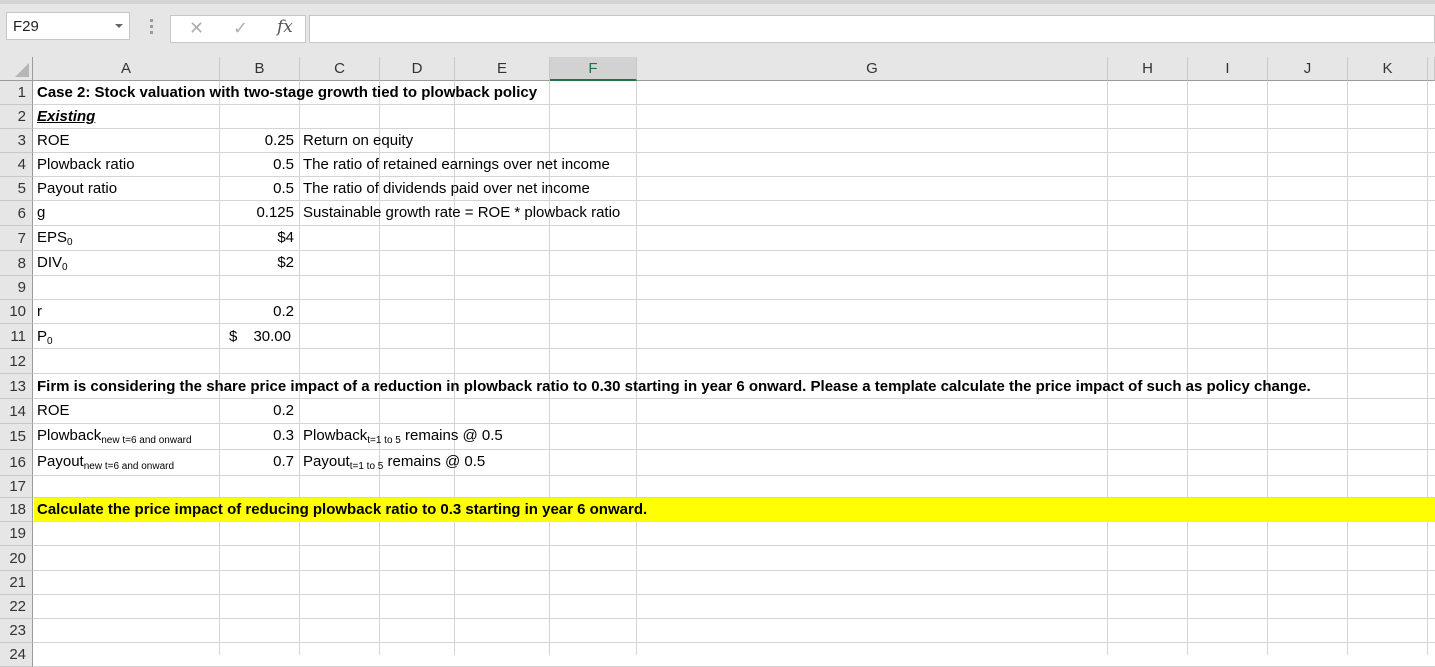 The height and width of the screenshot is (667, 1435). I want to click on cell-B11-currency: $, so click(233, 336).